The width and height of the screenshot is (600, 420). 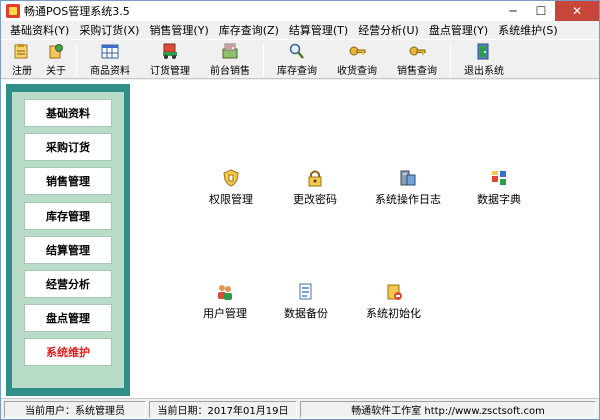 I want to click on nav-inventory: 库存管理, so click(x=68, y=215).